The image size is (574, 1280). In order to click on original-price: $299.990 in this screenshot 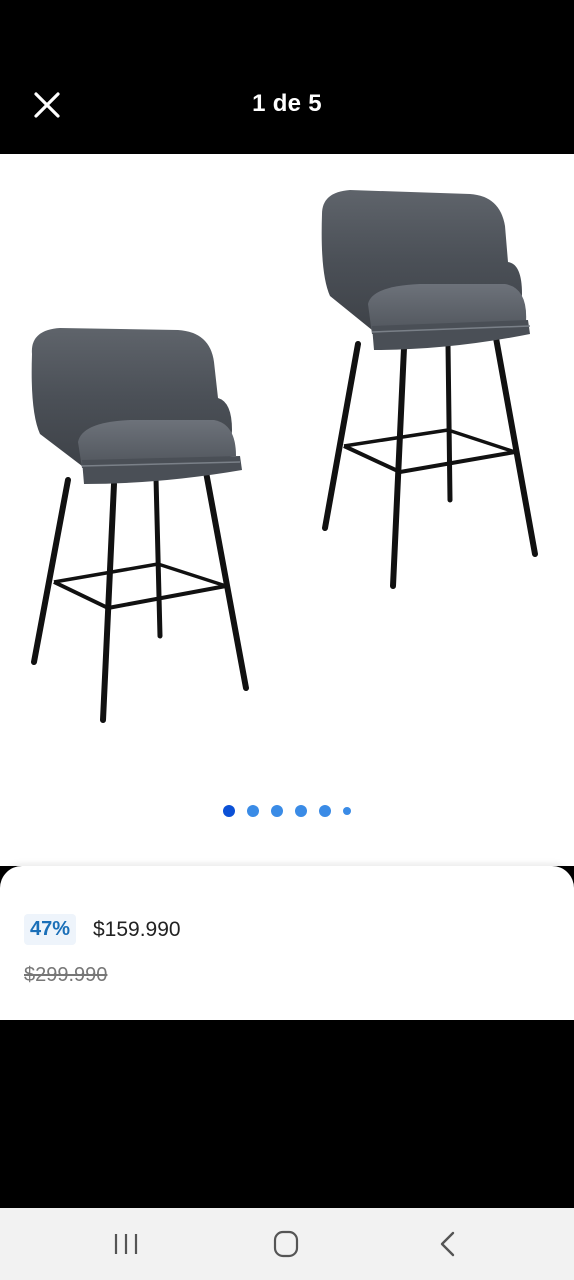, I will do `click(66, 975)`.